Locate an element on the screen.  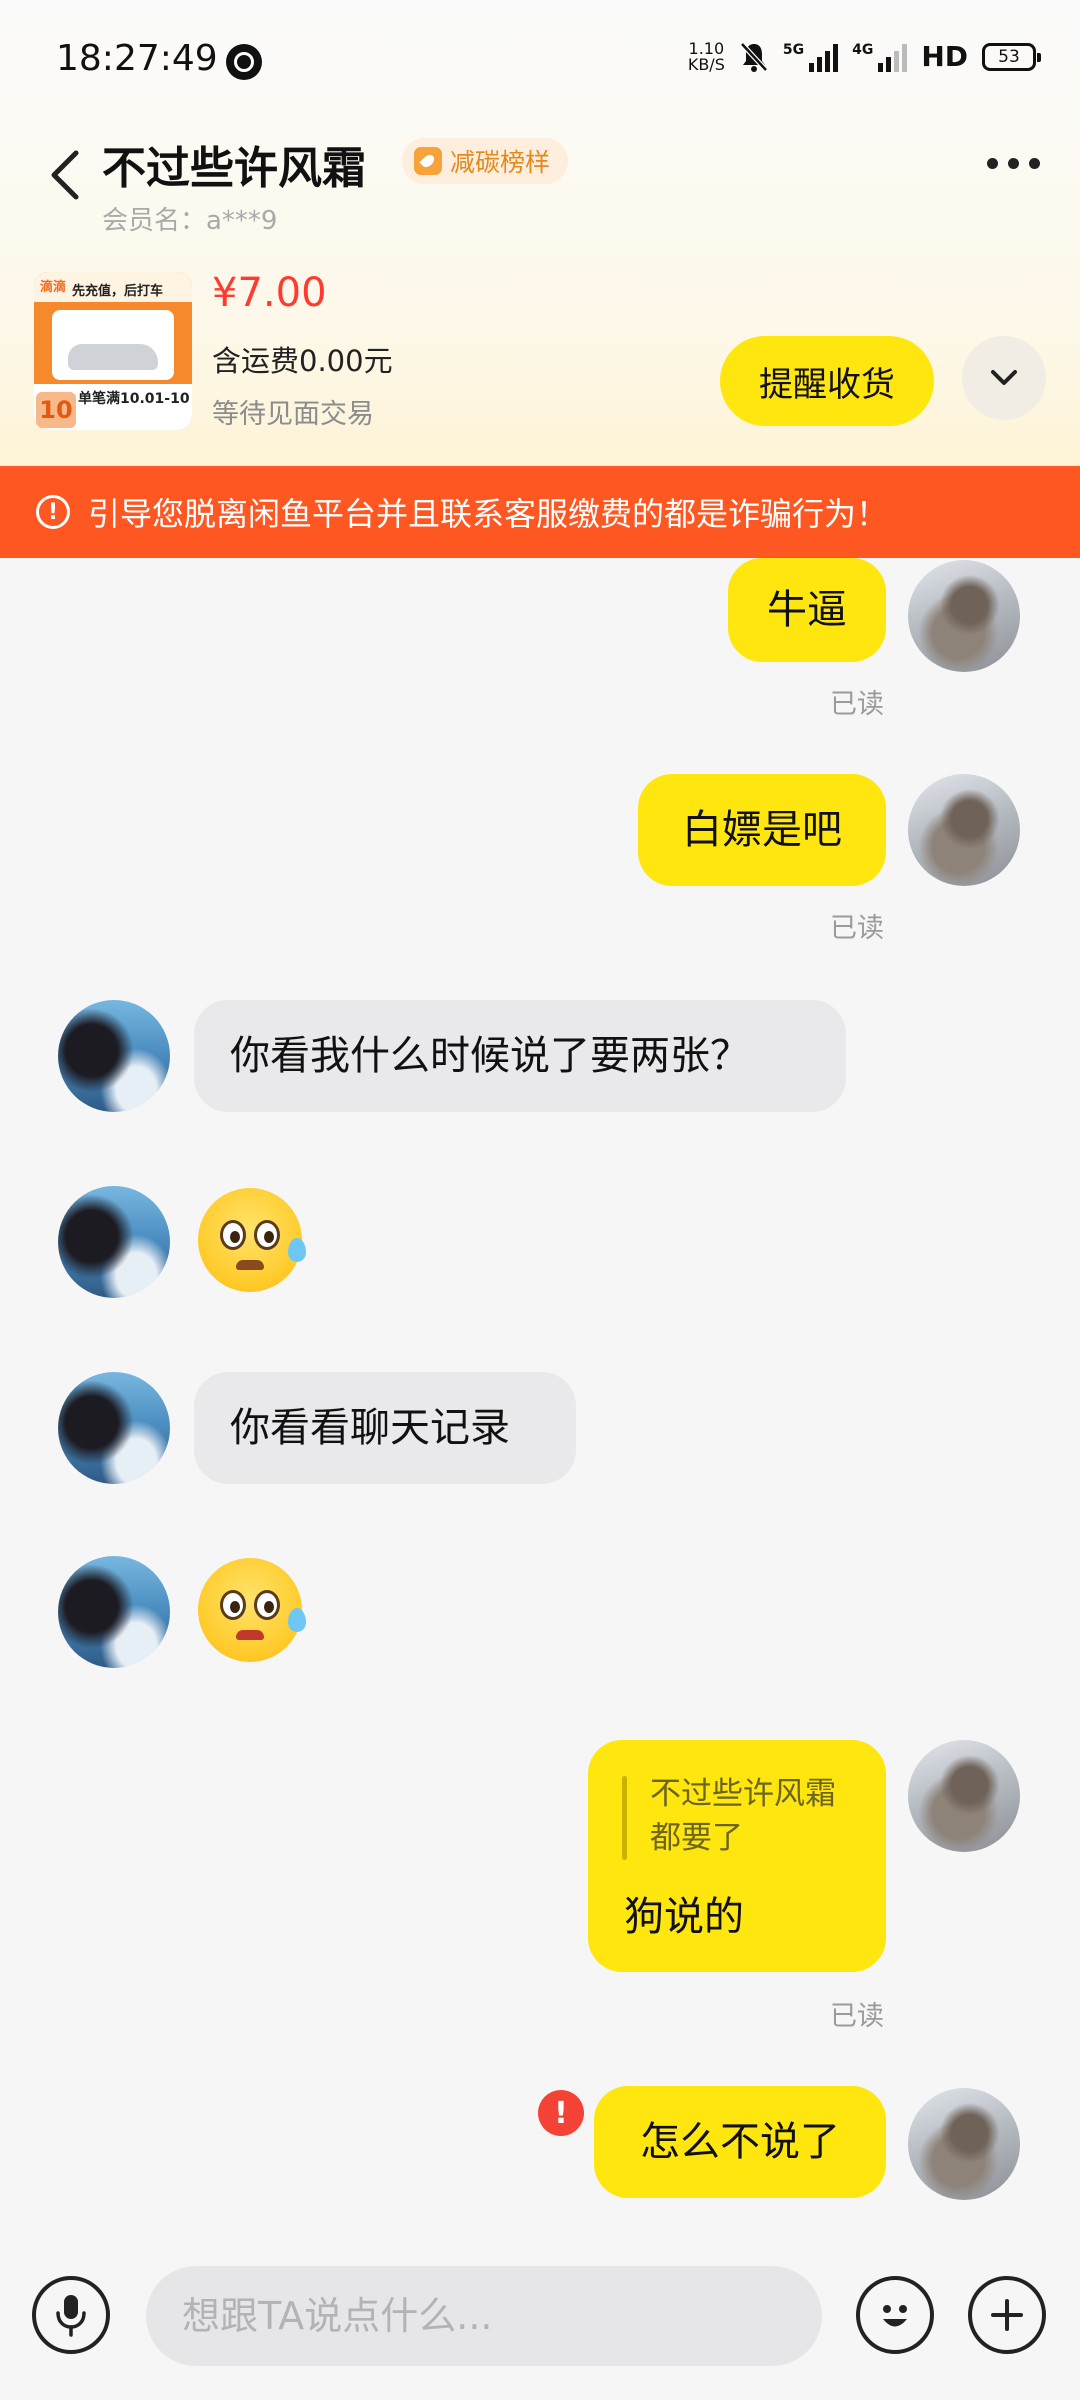
mute-bell-icon is located at coordinates (754, 56).